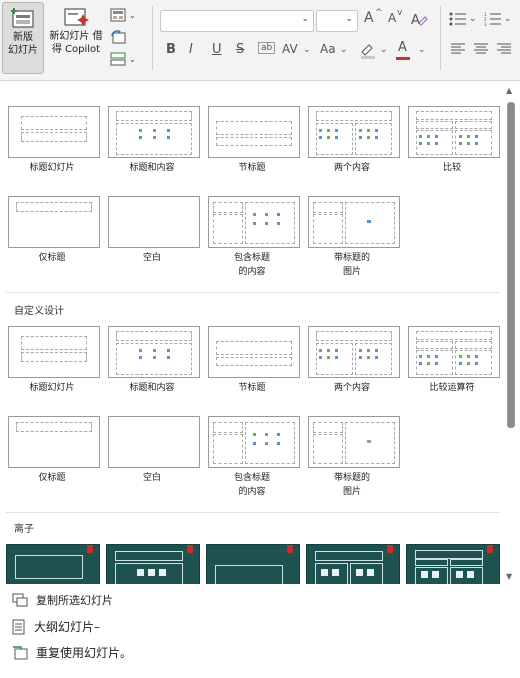 The width and height of the screenshot is (520, 678). What do you see at coordinates (252, 492) in the screenshot?
I see `layout-caption: 的内容` at bounding box center [252, 492].